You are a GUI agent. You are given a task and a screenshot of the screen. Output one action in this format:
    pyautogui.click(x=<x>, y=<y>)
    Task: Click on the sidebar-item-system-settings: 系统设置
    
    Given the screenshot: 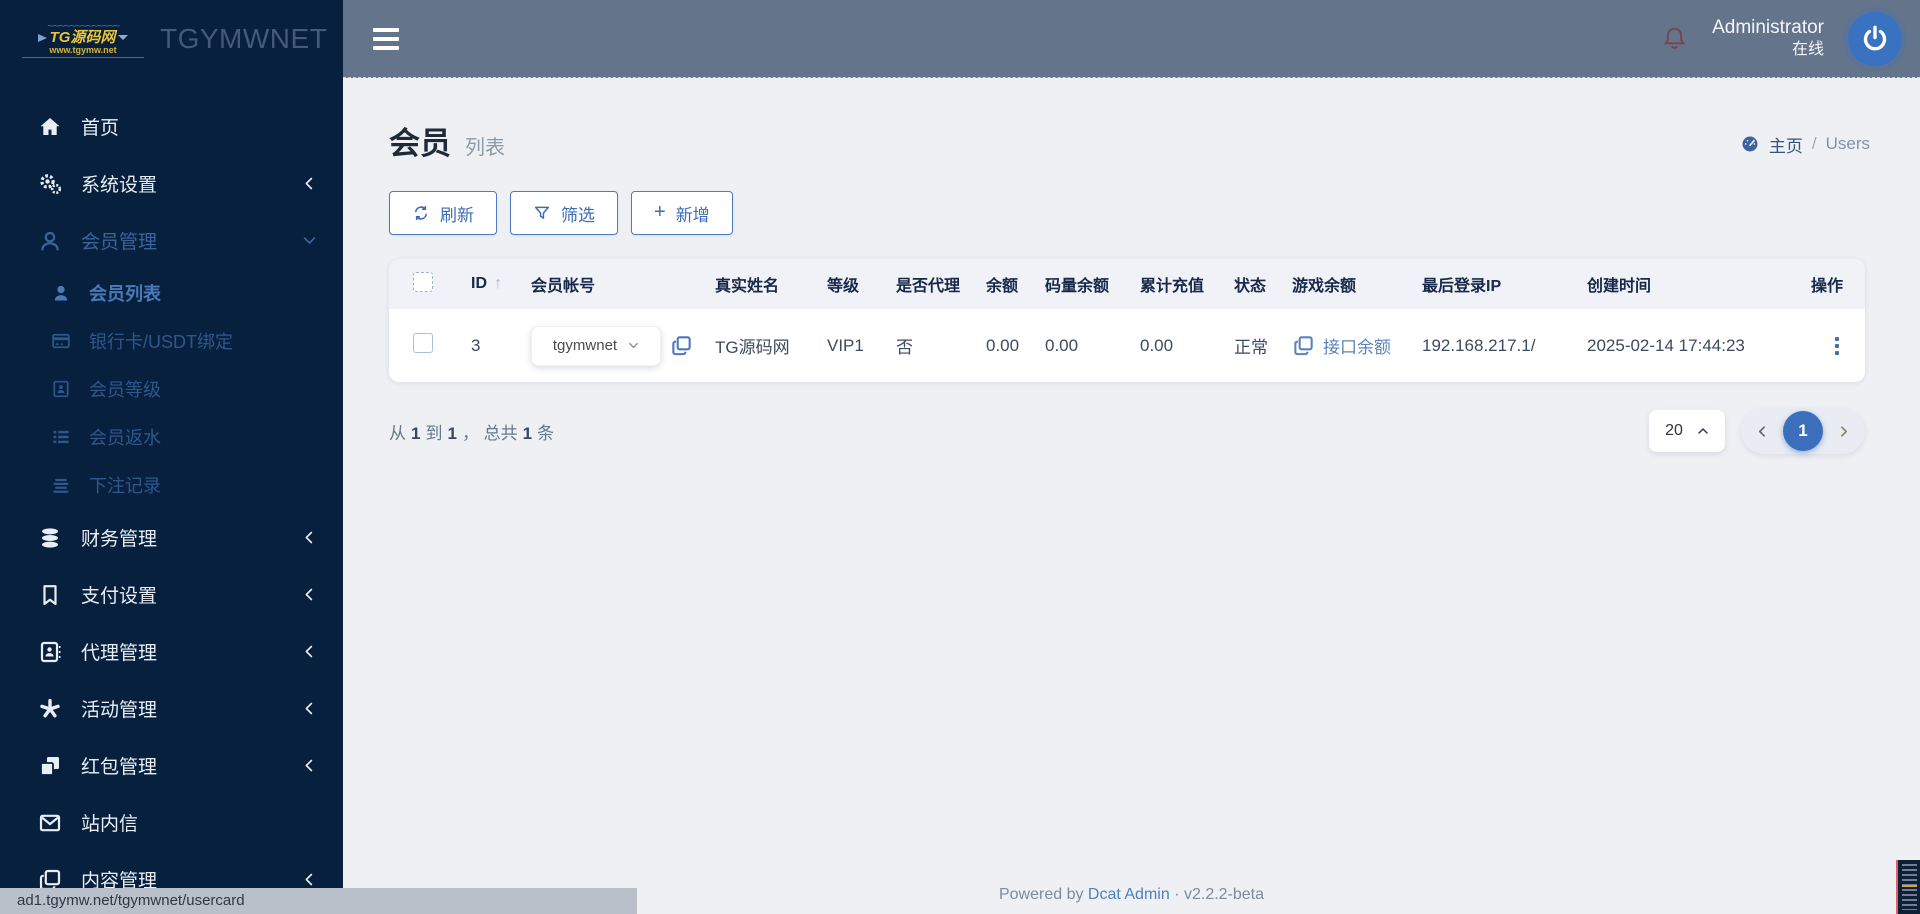 What is the action you would take?
    pyautogui.click(x=171, y=183)
    